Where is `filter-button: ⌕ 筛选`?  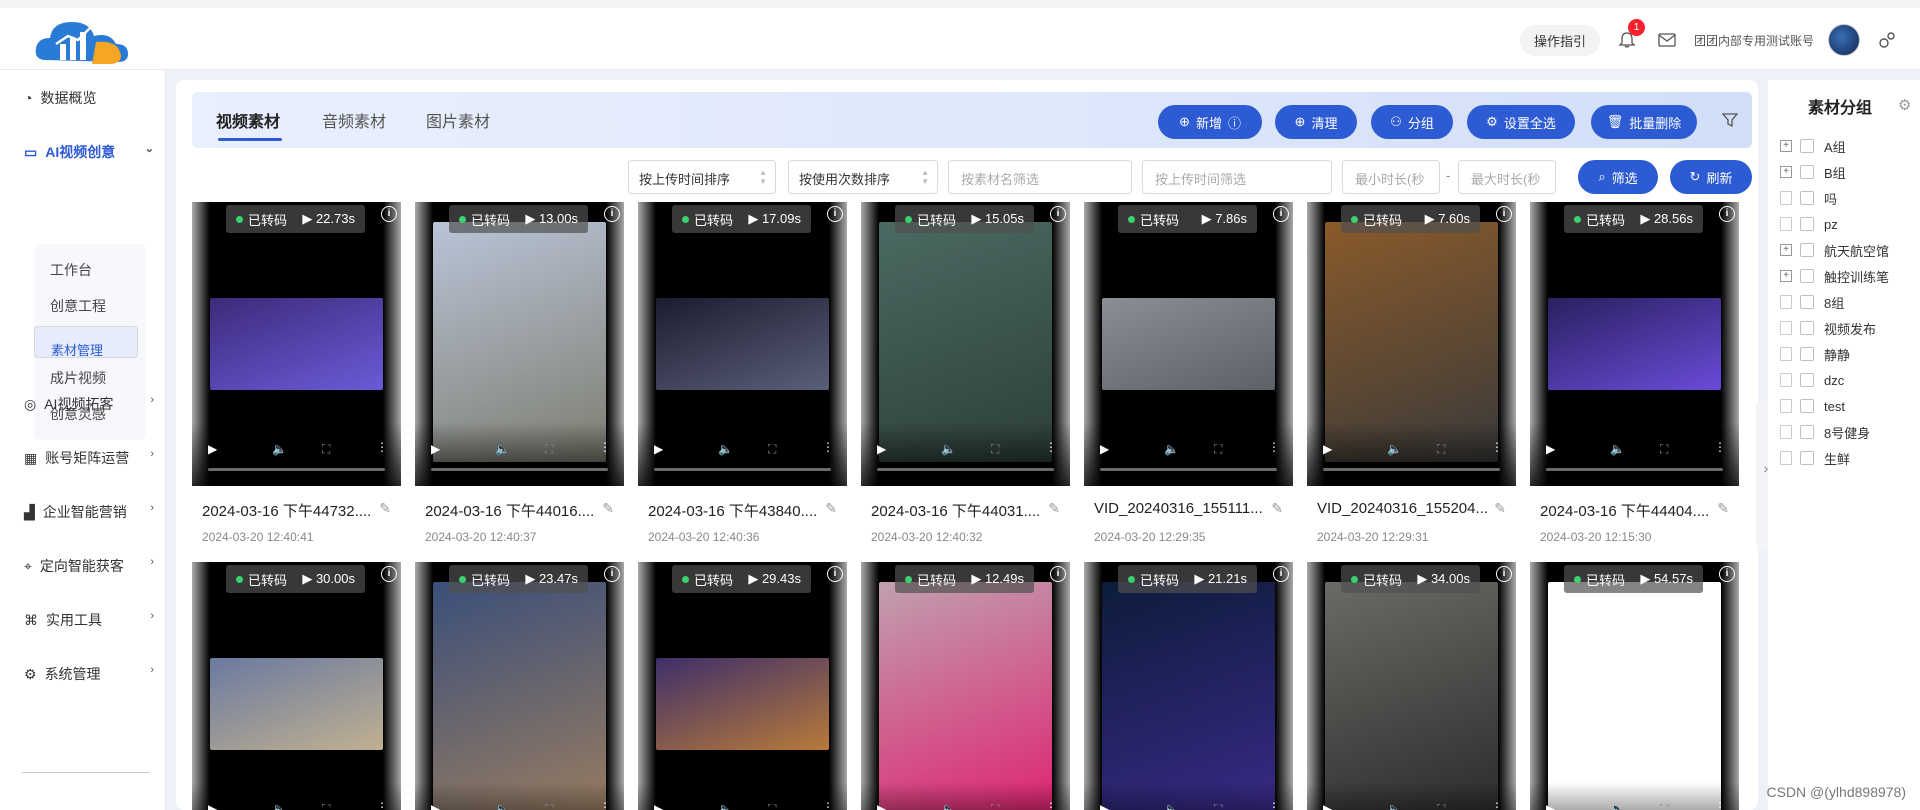
filter-button: ⌕ 筛选 is located at coordinates (1618, 177).